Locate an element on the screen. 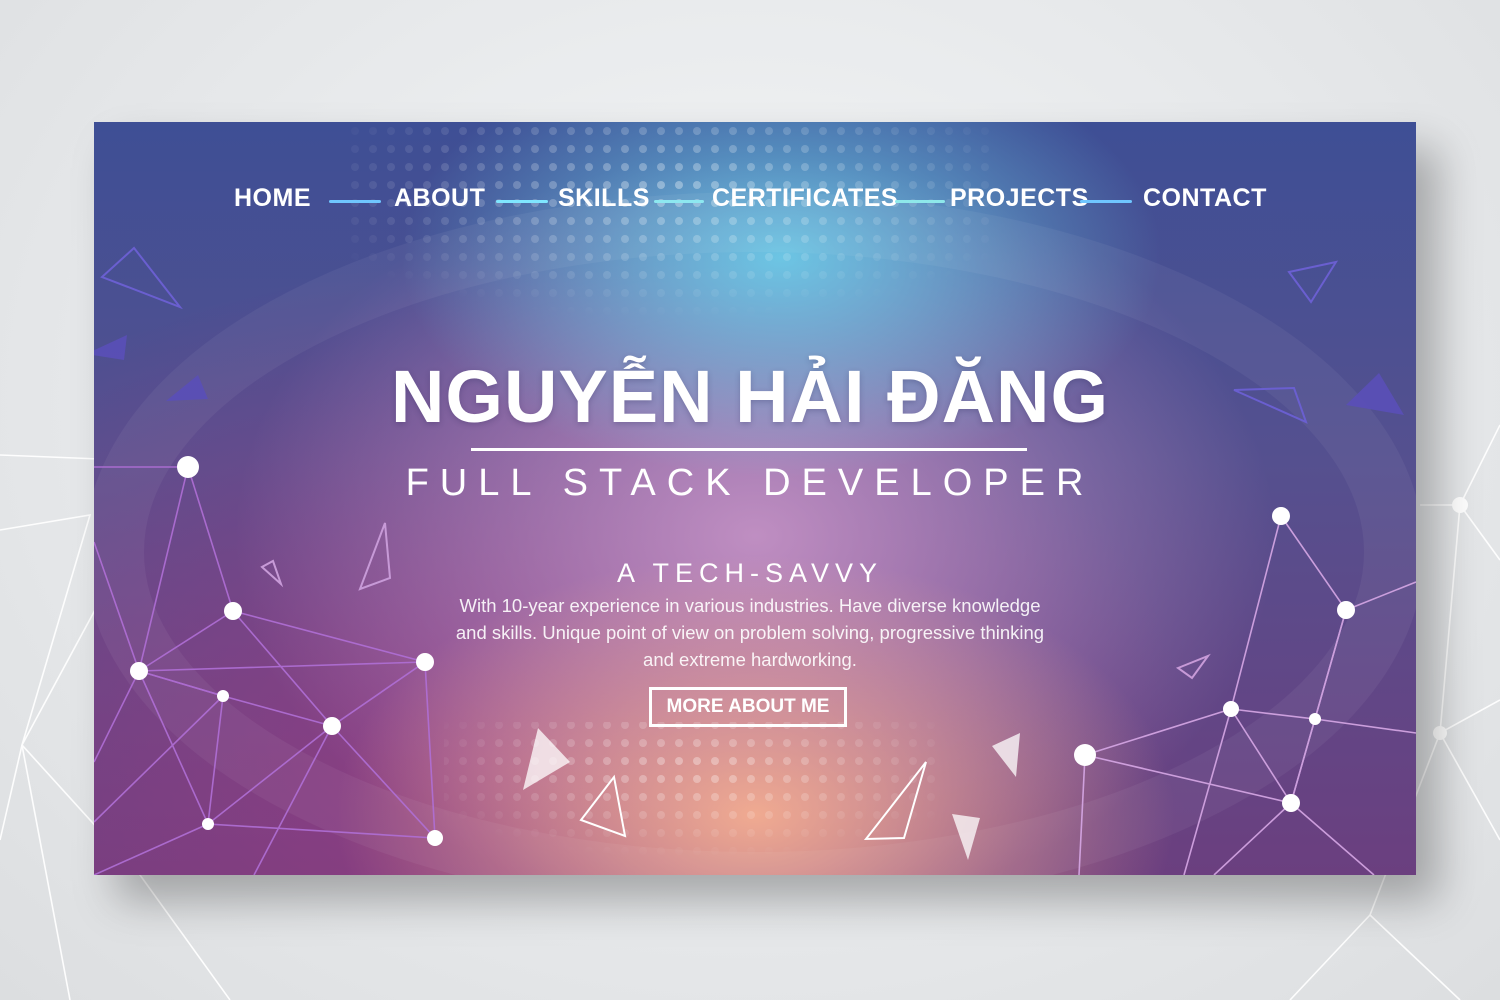 The width and height of the screenshot is (1500, 1000). nav-certificates: CERTIFICATES is located at coordinates (805, 198).